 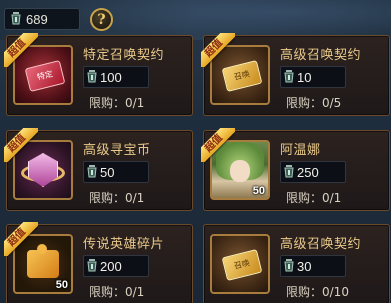 I want to click on shop-item-card: 超值 特定 特定召唤契约 100 限购：0/1, so click(x=98, y=74).